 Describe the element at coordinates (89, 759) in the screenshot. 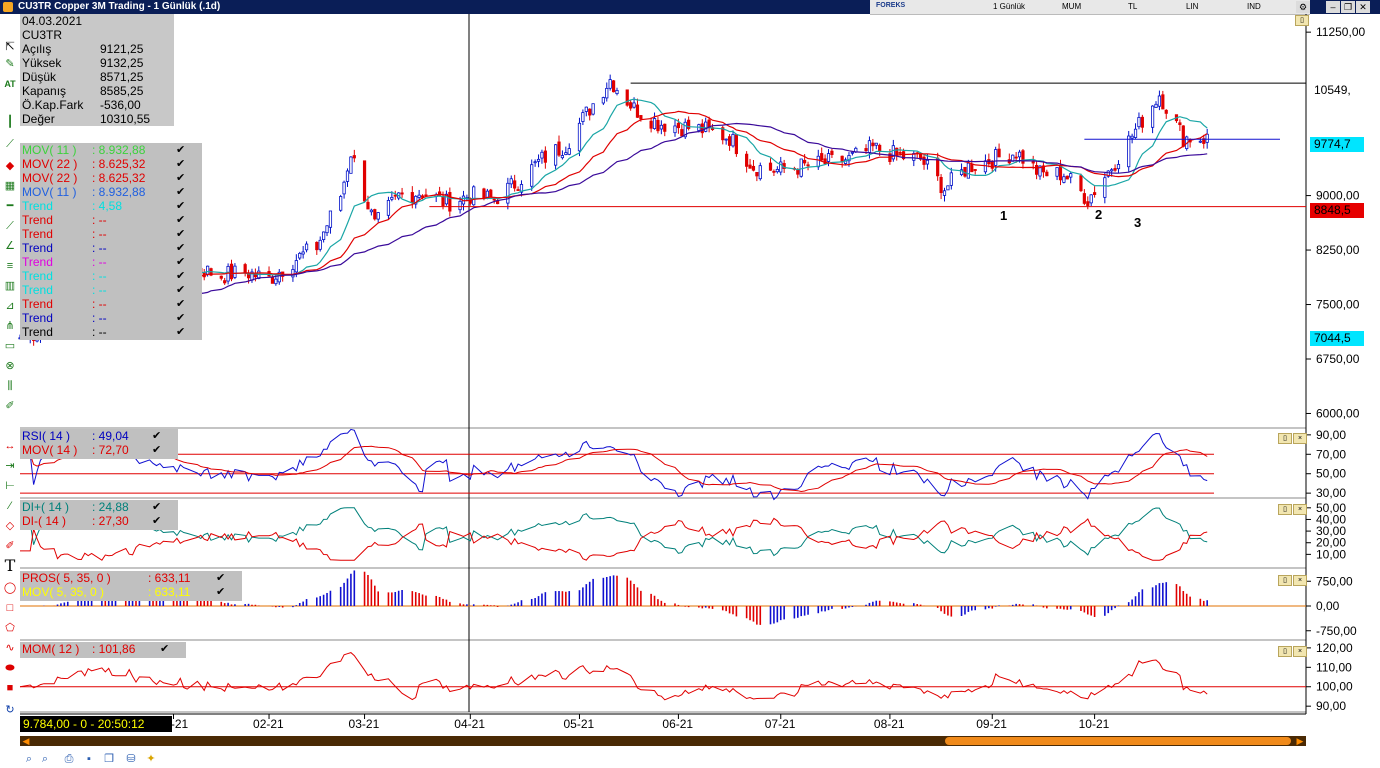

I see `save-icon: ▪` at that location.